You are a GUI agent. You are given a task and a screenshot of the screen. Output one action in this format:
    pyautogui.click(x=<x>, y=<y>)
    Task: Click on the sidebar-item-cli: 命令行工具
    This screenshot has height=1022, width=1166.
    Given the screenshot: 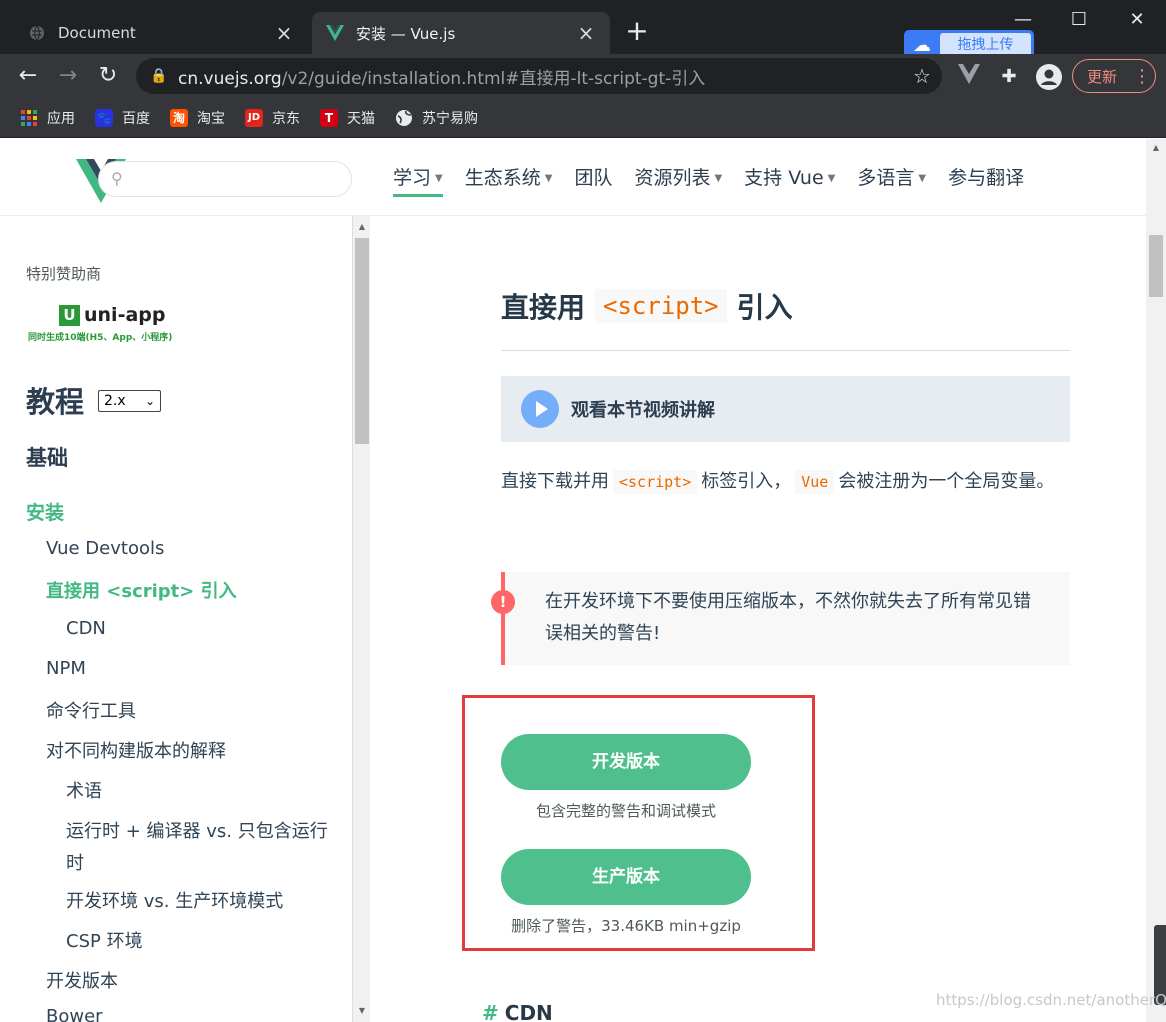 What is the action you would take?
    pyautogui.click(x=91, y=710)
    